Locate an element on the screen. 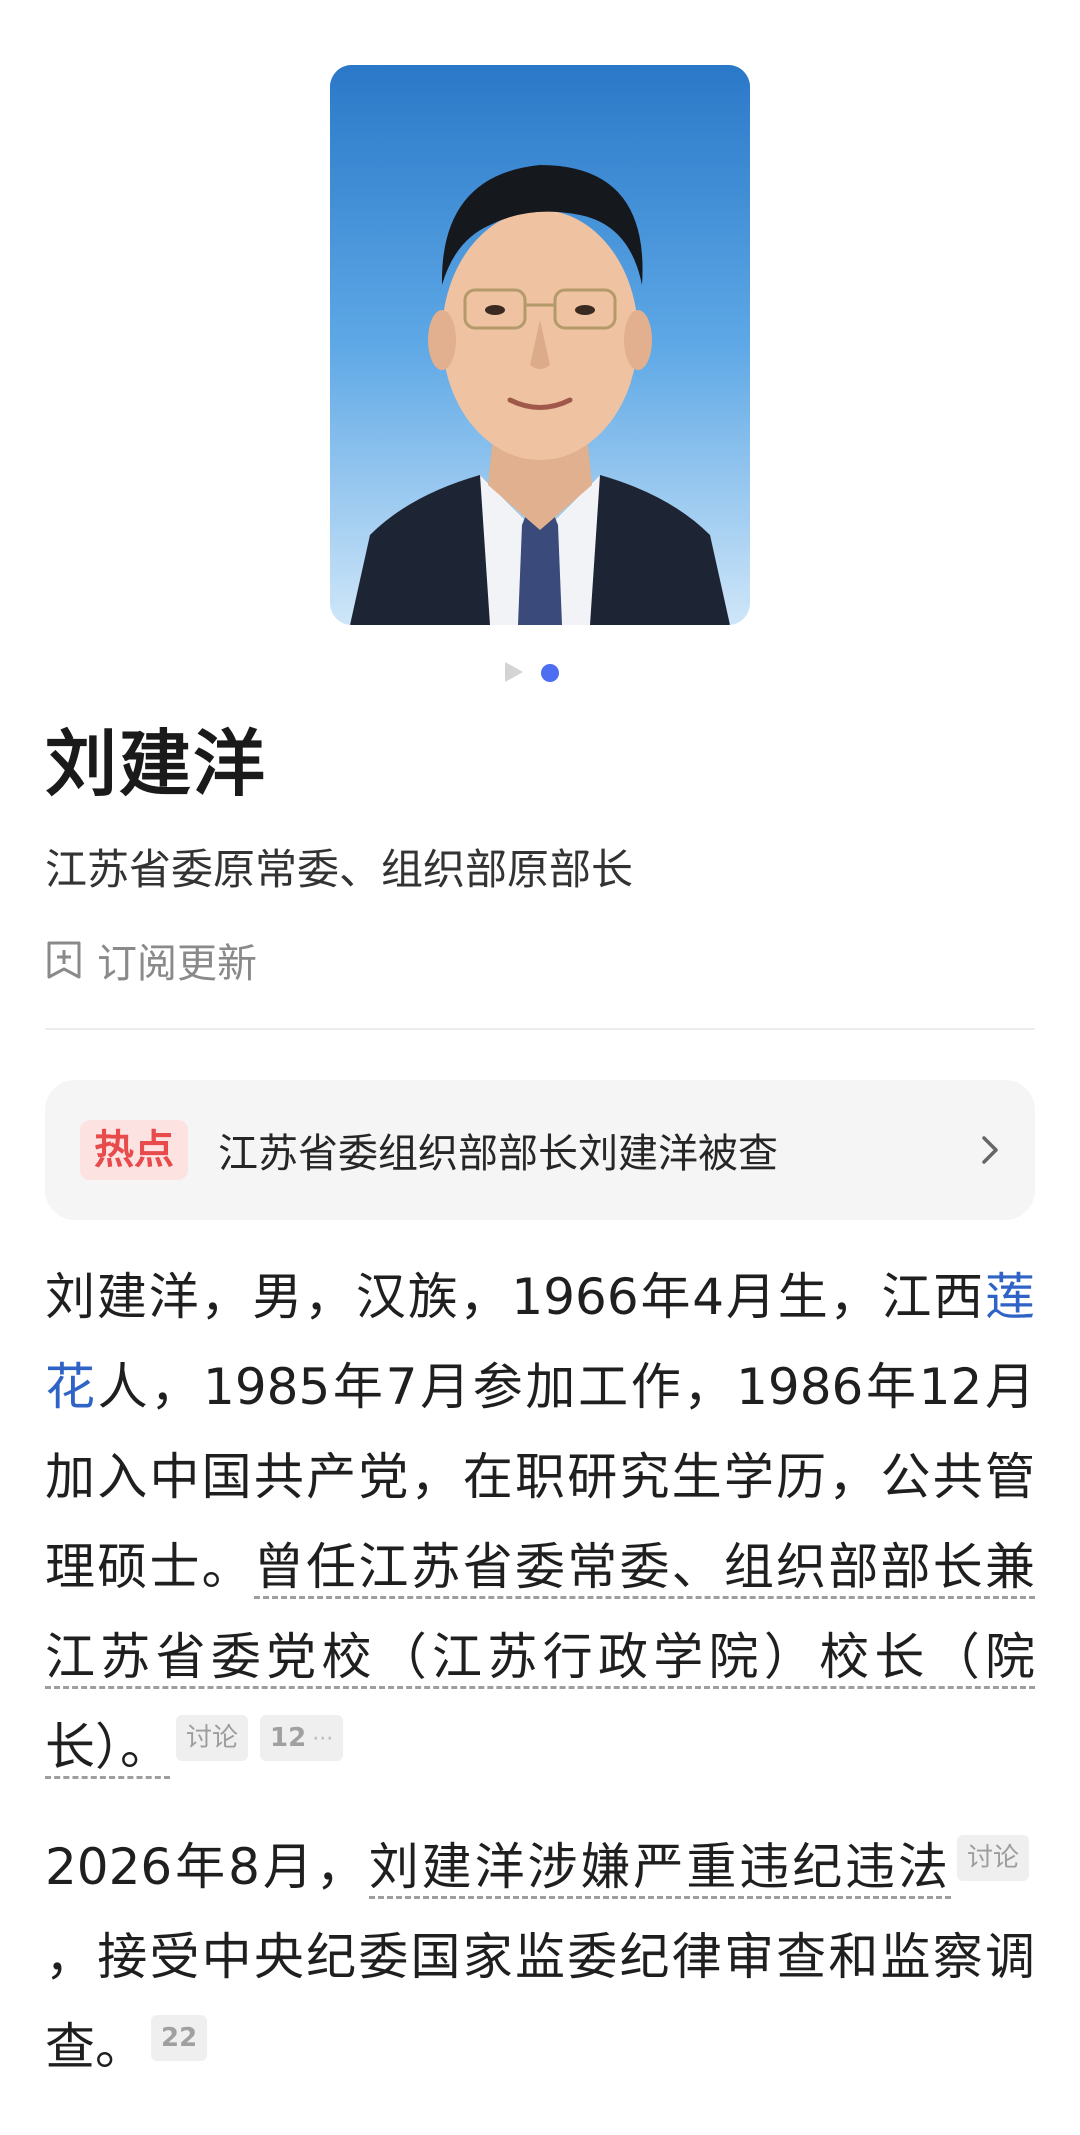  subscribe-icon is located at coordinates (64, 960).